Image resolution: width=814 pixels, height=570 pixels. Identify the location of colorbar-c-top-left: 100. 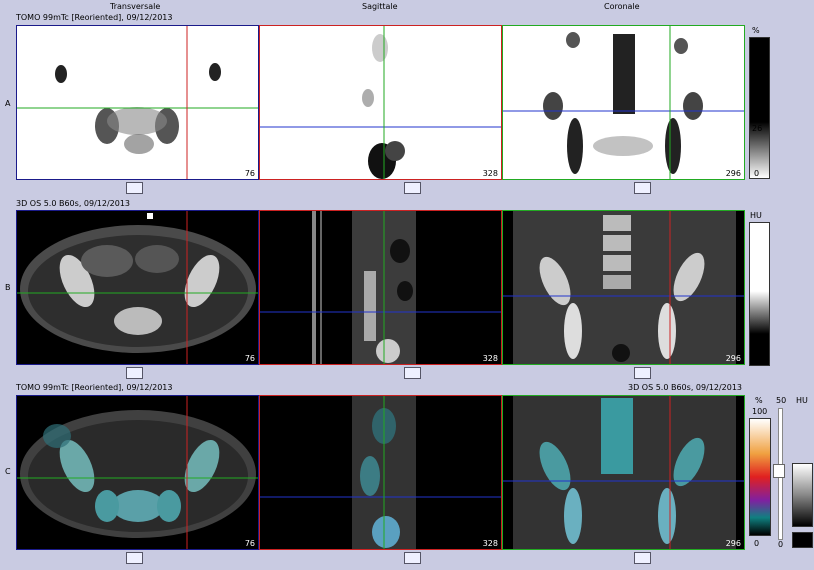
(760, 411).